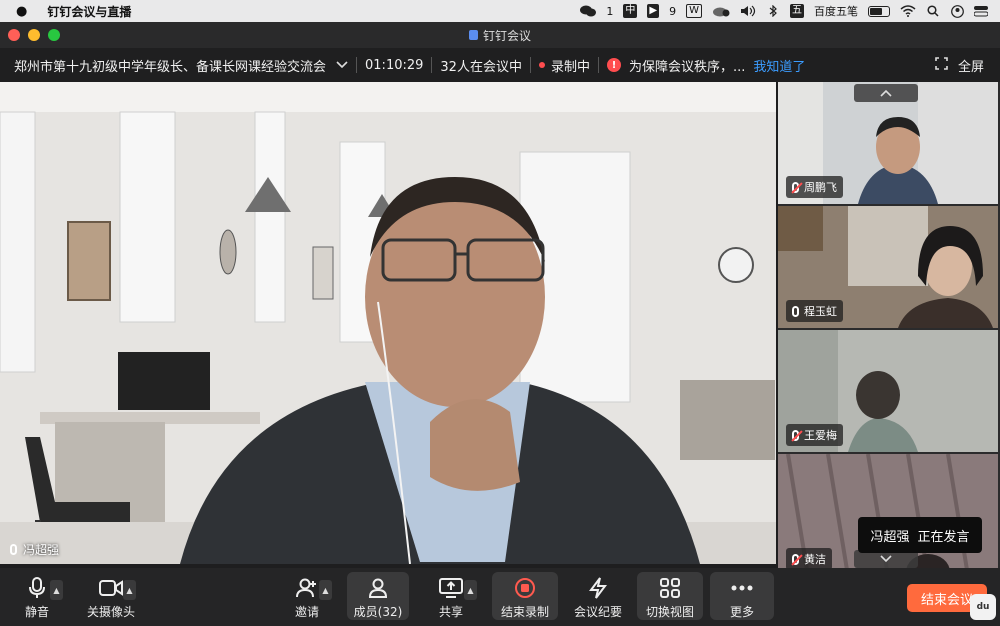 This screenshot has width=1000, height=626. I want to click on participant-name-tag: 黄洁, so click(809, 559).